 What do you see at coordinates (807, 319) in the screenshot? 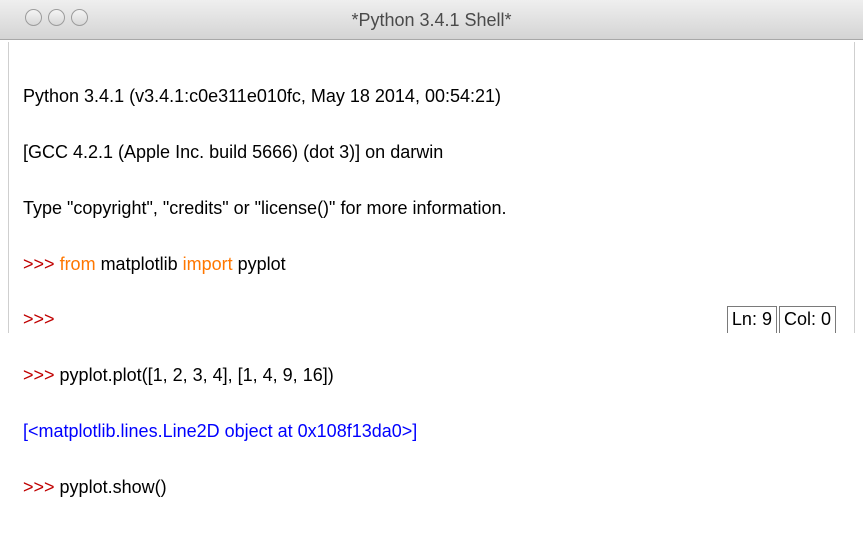
I see `column-number-status: Col: 0` at bounding box center [807, 319].